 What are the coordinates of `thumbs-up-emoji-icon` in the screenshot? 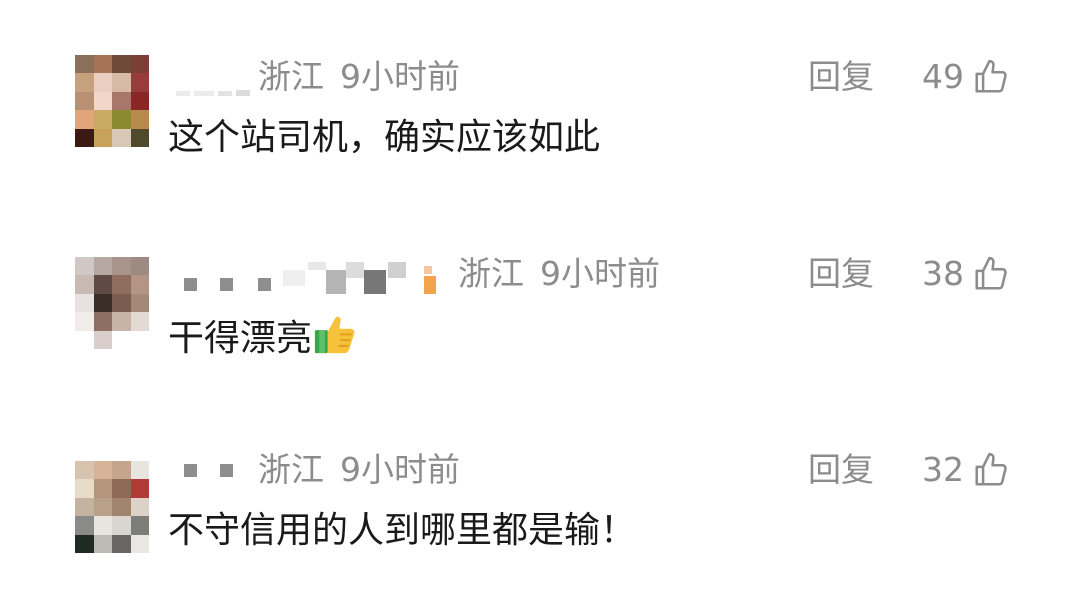 It's located at (334, 335).